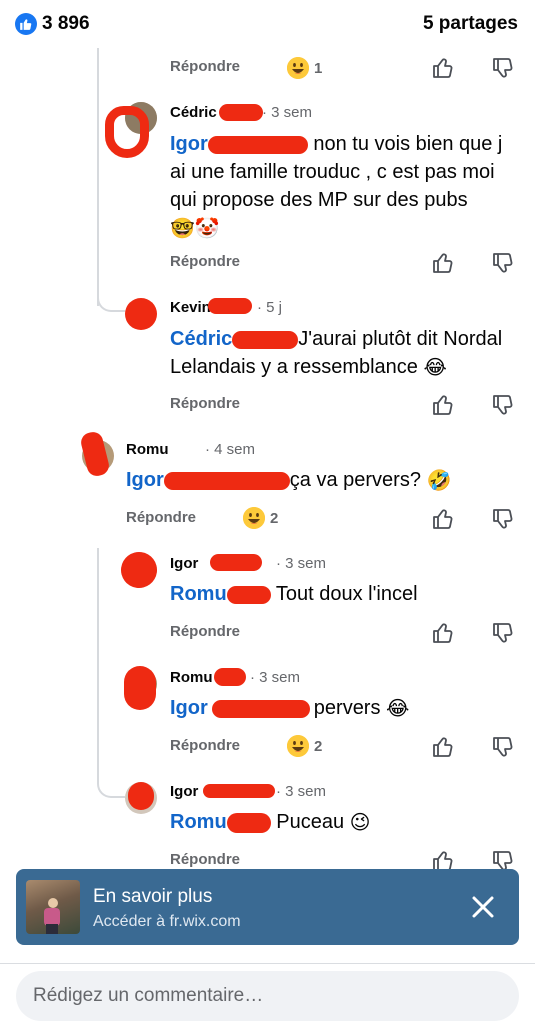 The height and width of the screenshot is (1024, 535). I want to click on emoji-nerd-clown: 🤓🤡, so click(195, 228).